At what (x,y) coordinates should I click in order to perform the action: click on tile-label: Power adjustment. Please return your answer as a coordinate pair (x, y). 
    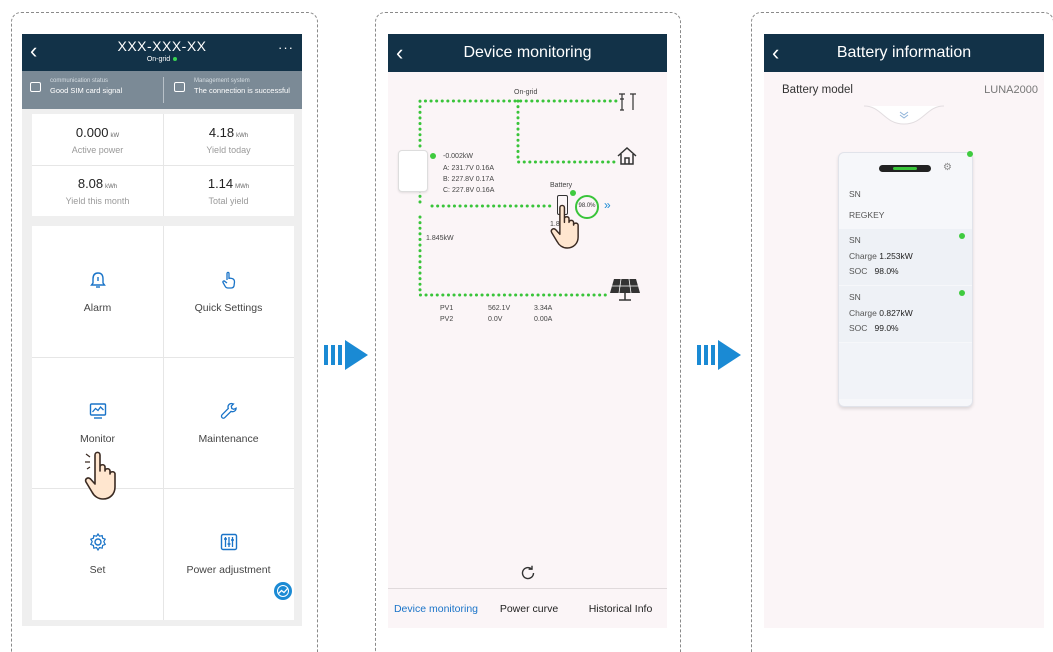
    Looking at the image, I should click on (228, 570).